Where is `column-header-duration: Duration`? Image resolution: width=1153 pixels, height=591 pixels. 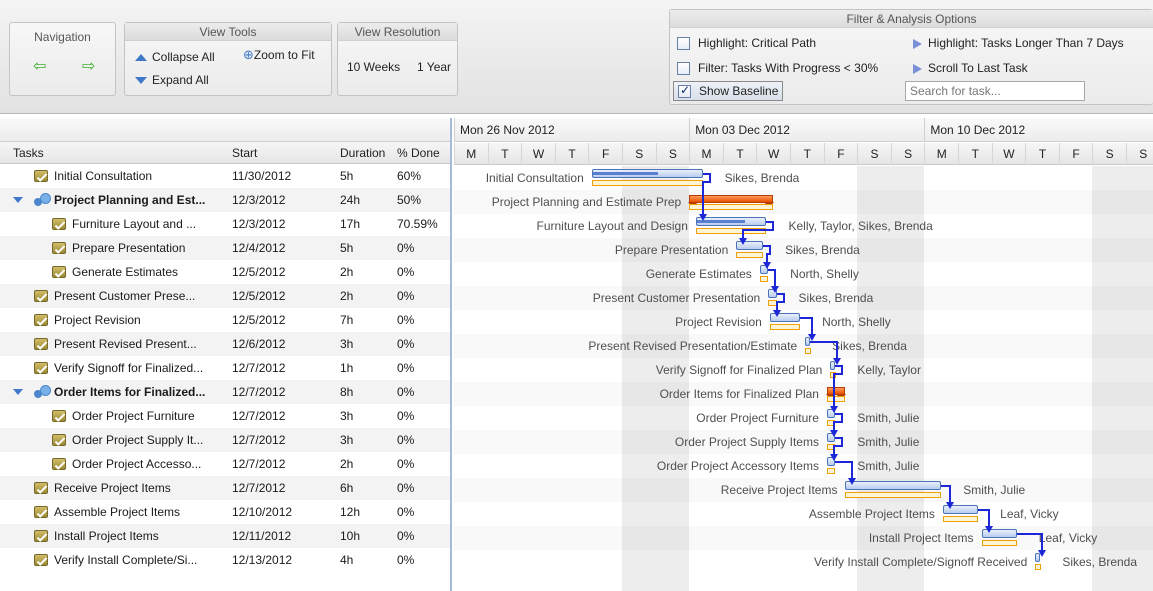 column-header-duration: Duration is located at coordinates (362, 153).